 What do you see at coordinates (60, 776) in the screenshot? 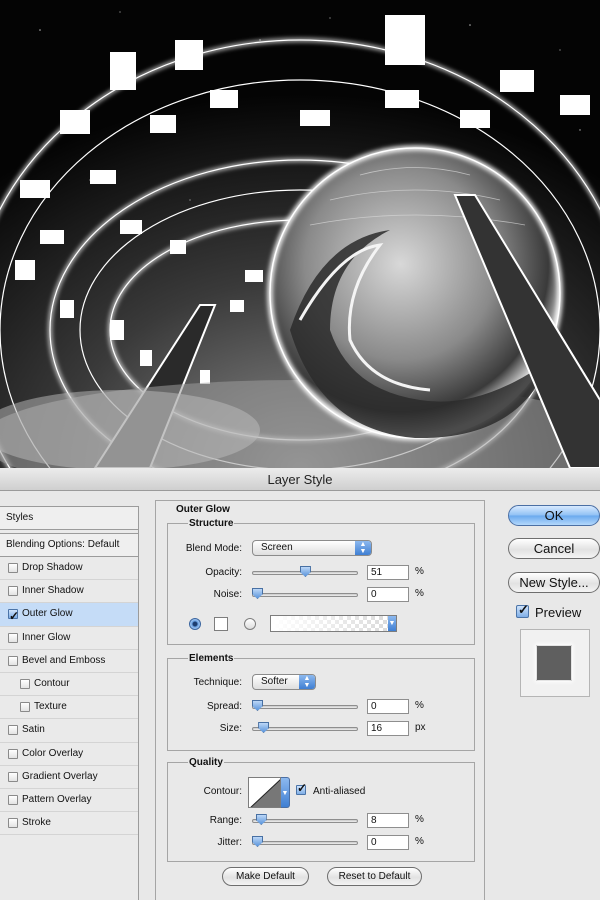
I see `style-item-label: Gradient Overlay` at bounding box center [60, 776].